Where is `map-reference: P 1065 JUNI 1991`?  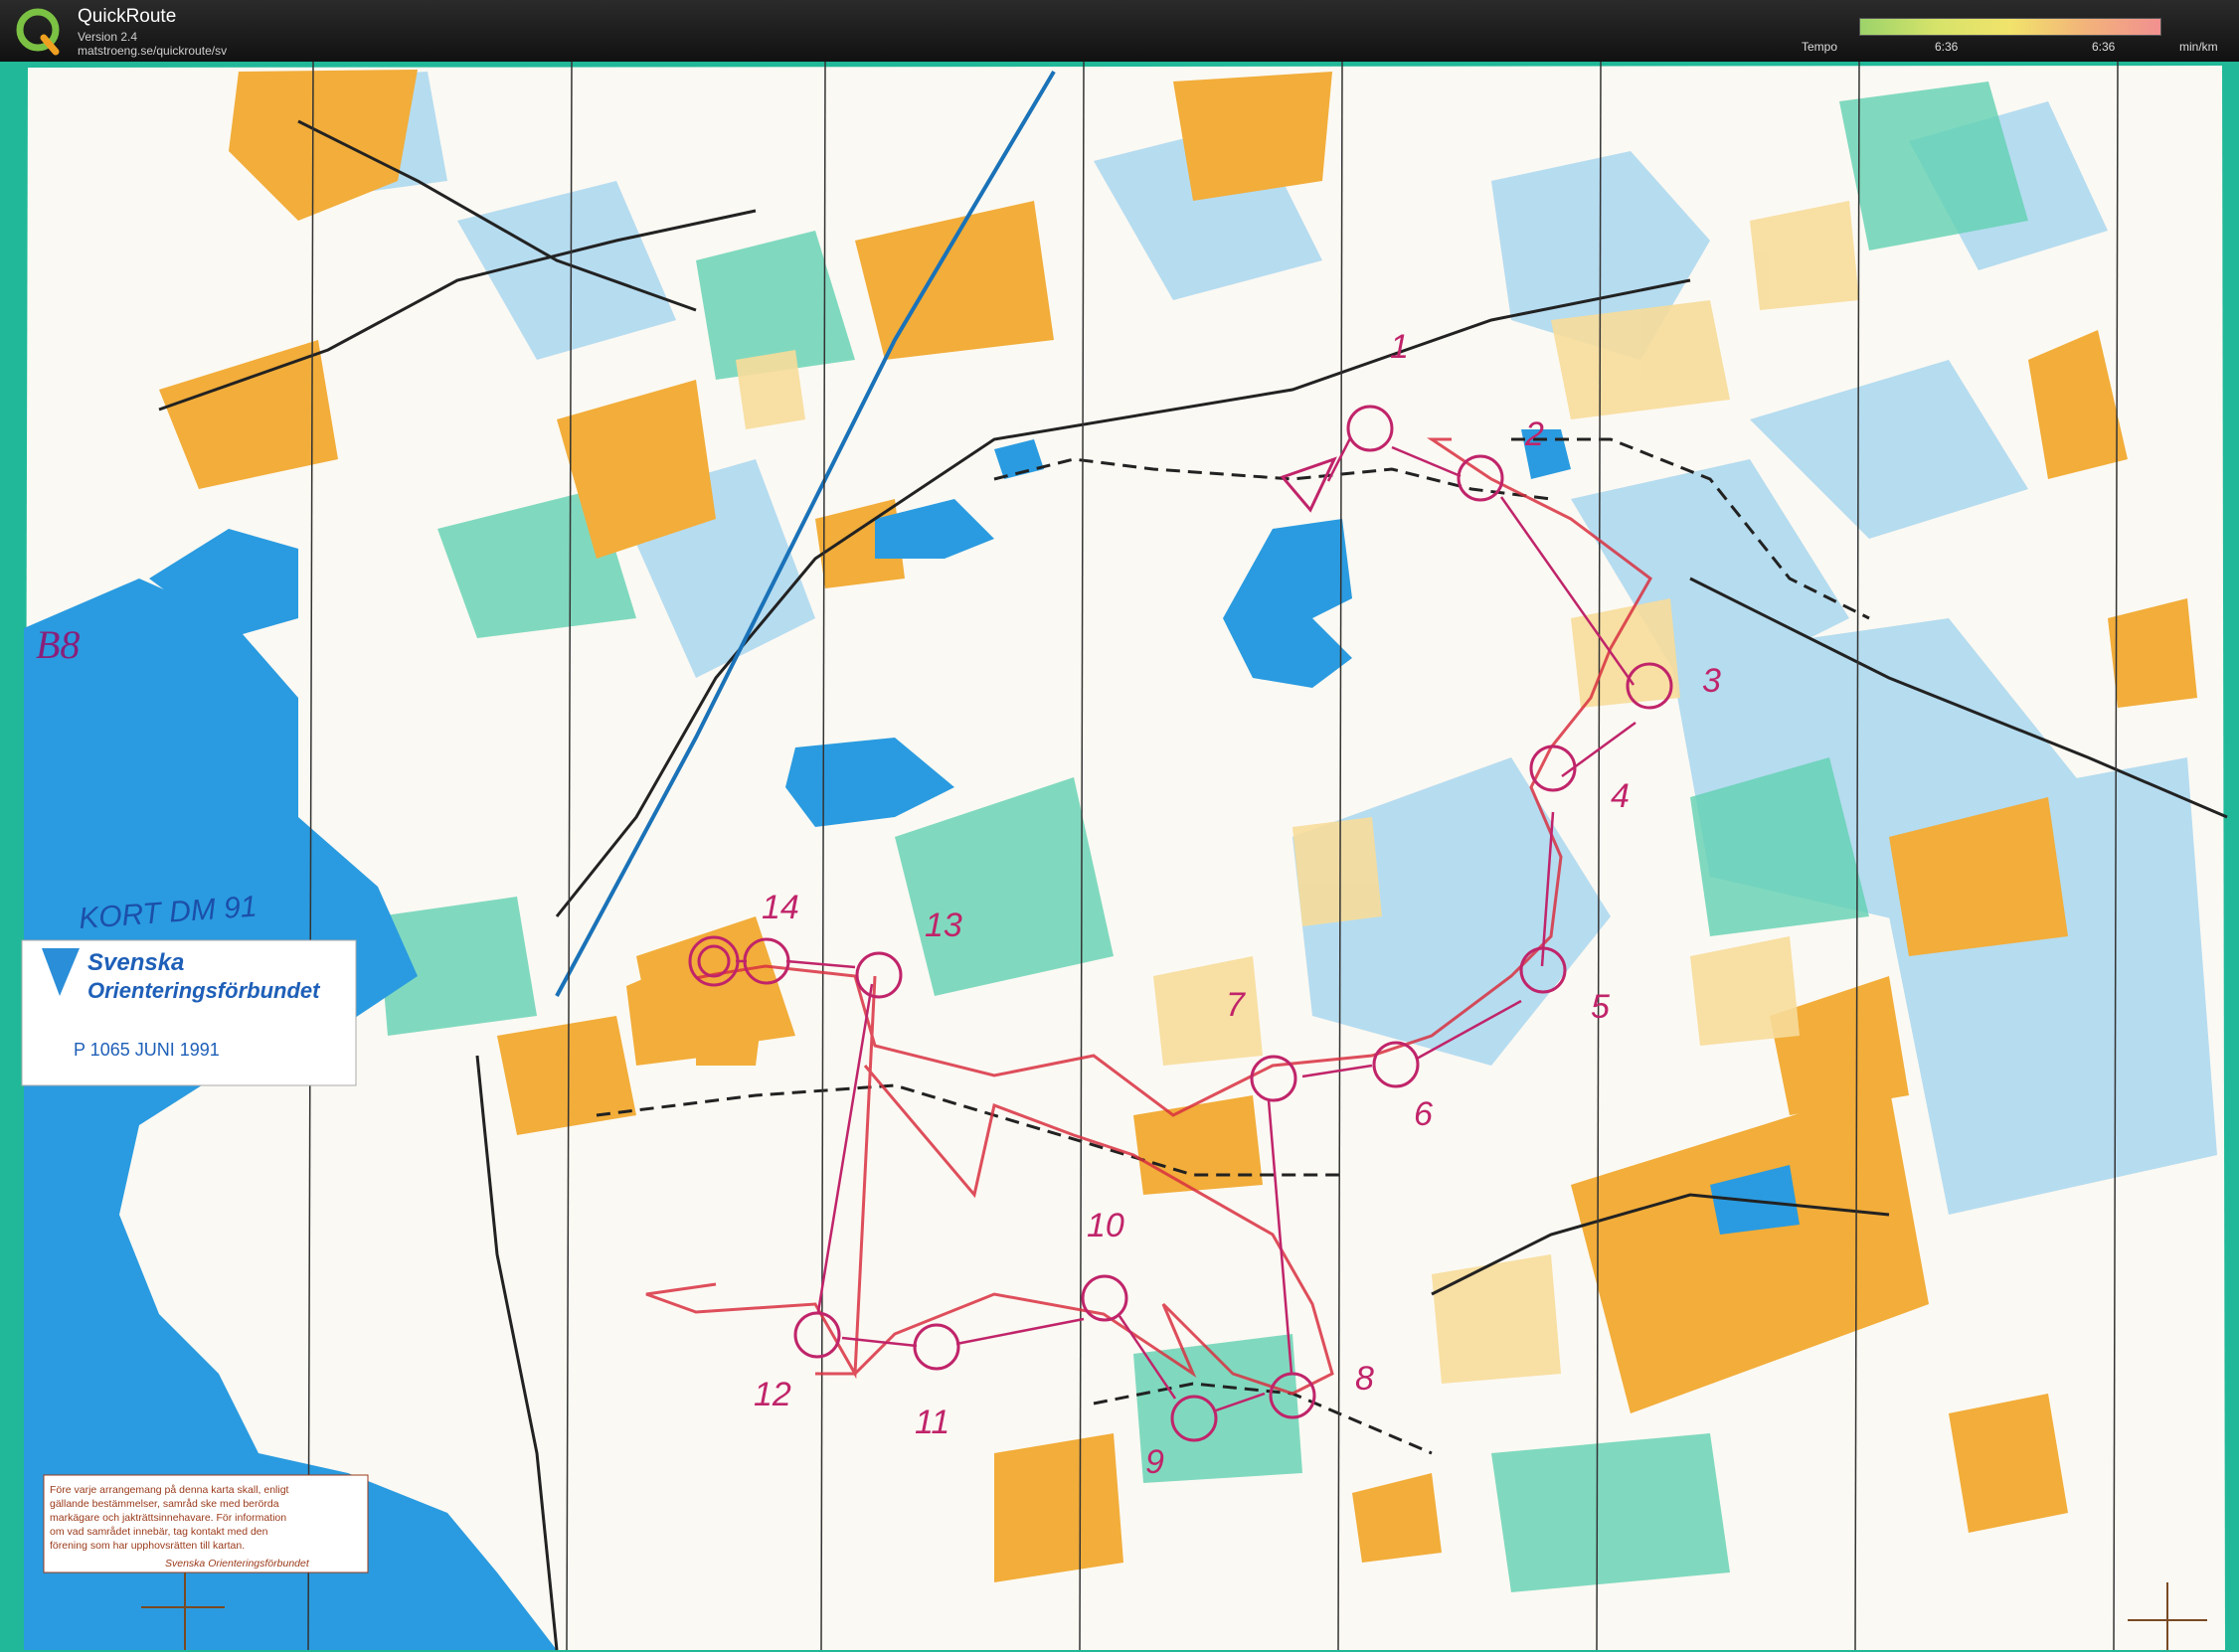 map-reference: P 1065 JUNI 1991 is located at coordinates (147, 1050).